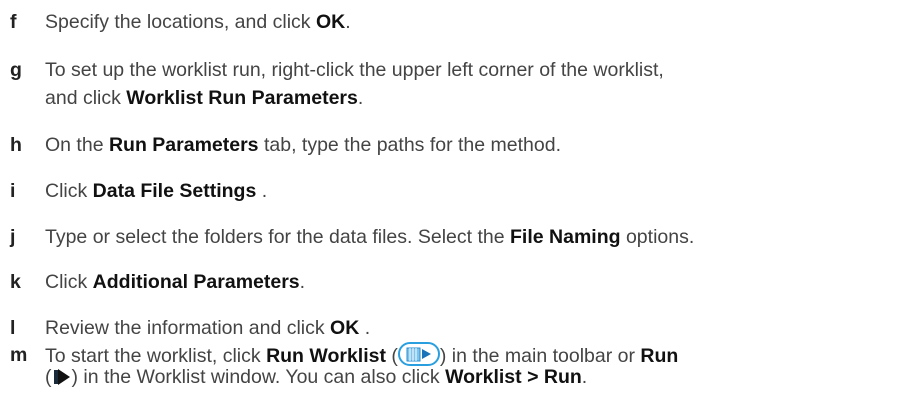  What do you see at coordinates (13, 237) in the screenshot?
I see `step-letter: j` at bounding box center [13, 237].